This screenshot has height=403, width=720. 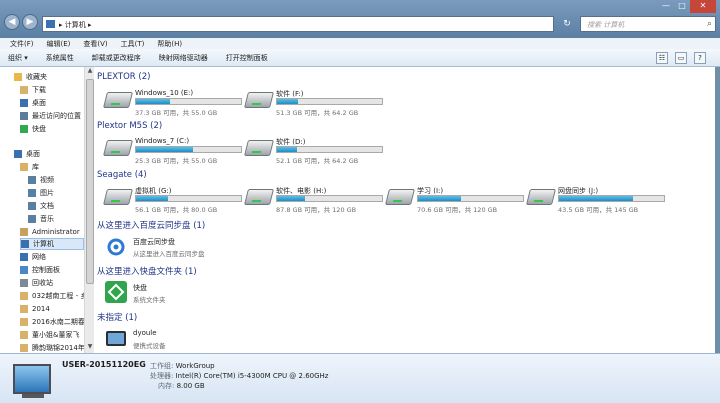 I want to click on view-options-icon: ☷, so click(x=662, y=58).